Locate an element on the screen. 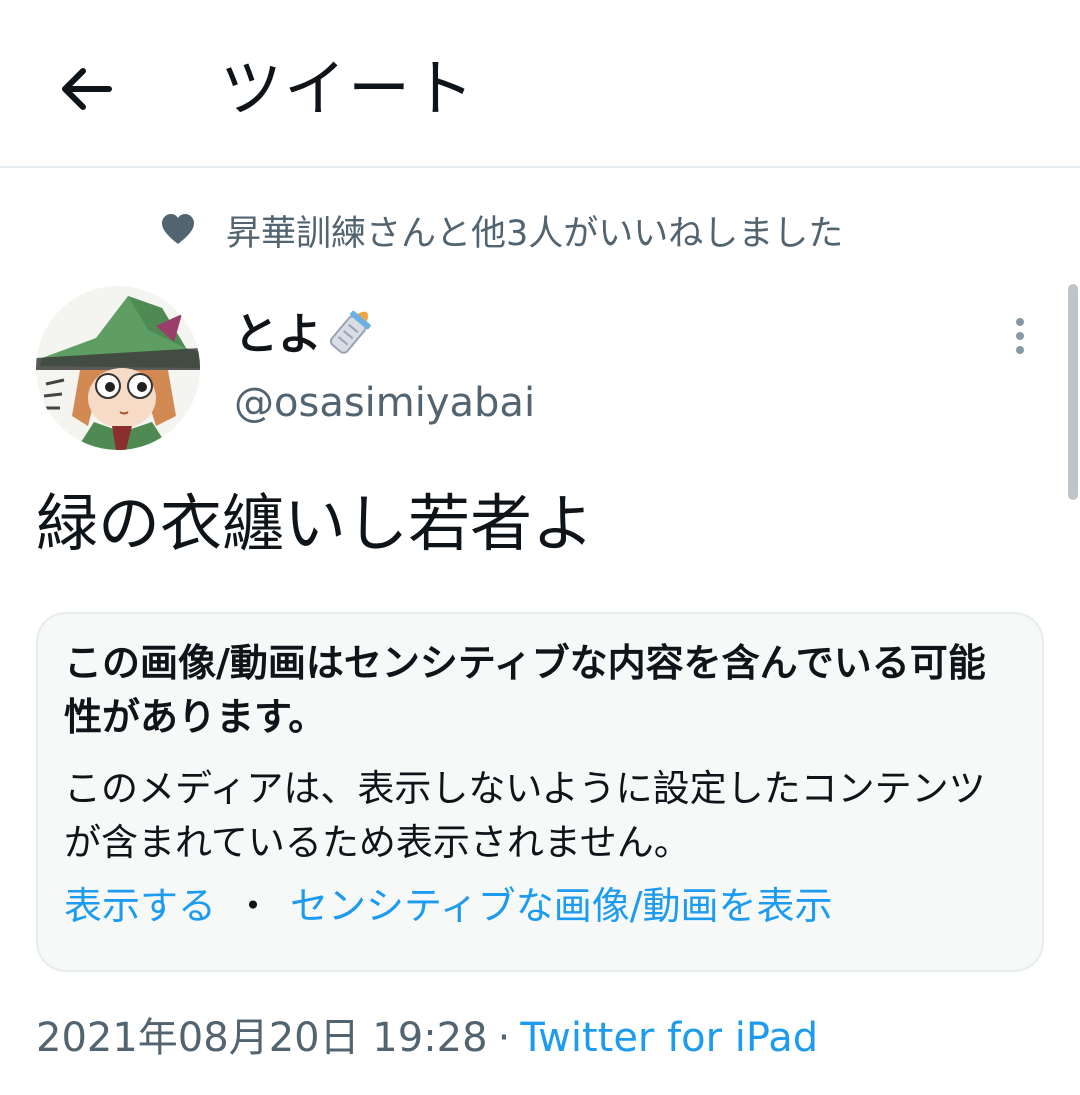 The width and height of the screenshot is (1080, 1095). avatar-illustration is located at coordinates (118, 368).